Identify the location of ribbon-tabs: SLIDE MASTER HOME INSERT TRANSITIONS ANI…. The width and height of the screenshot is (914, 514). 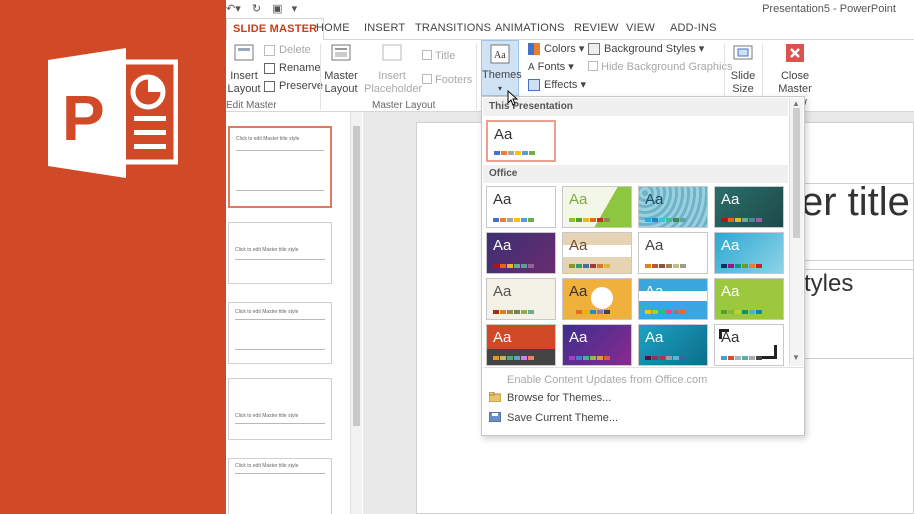
(570, 29).